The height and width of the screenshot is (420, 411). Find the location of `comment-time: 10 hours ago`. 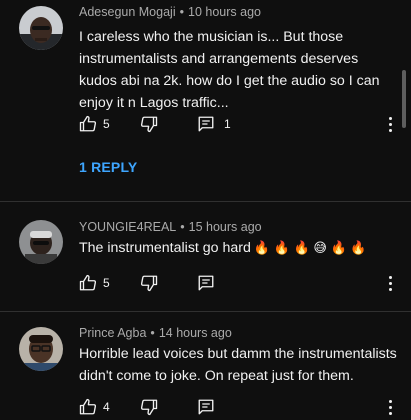

comment-time: 10 hours ago is located at coordinates (224, 12).